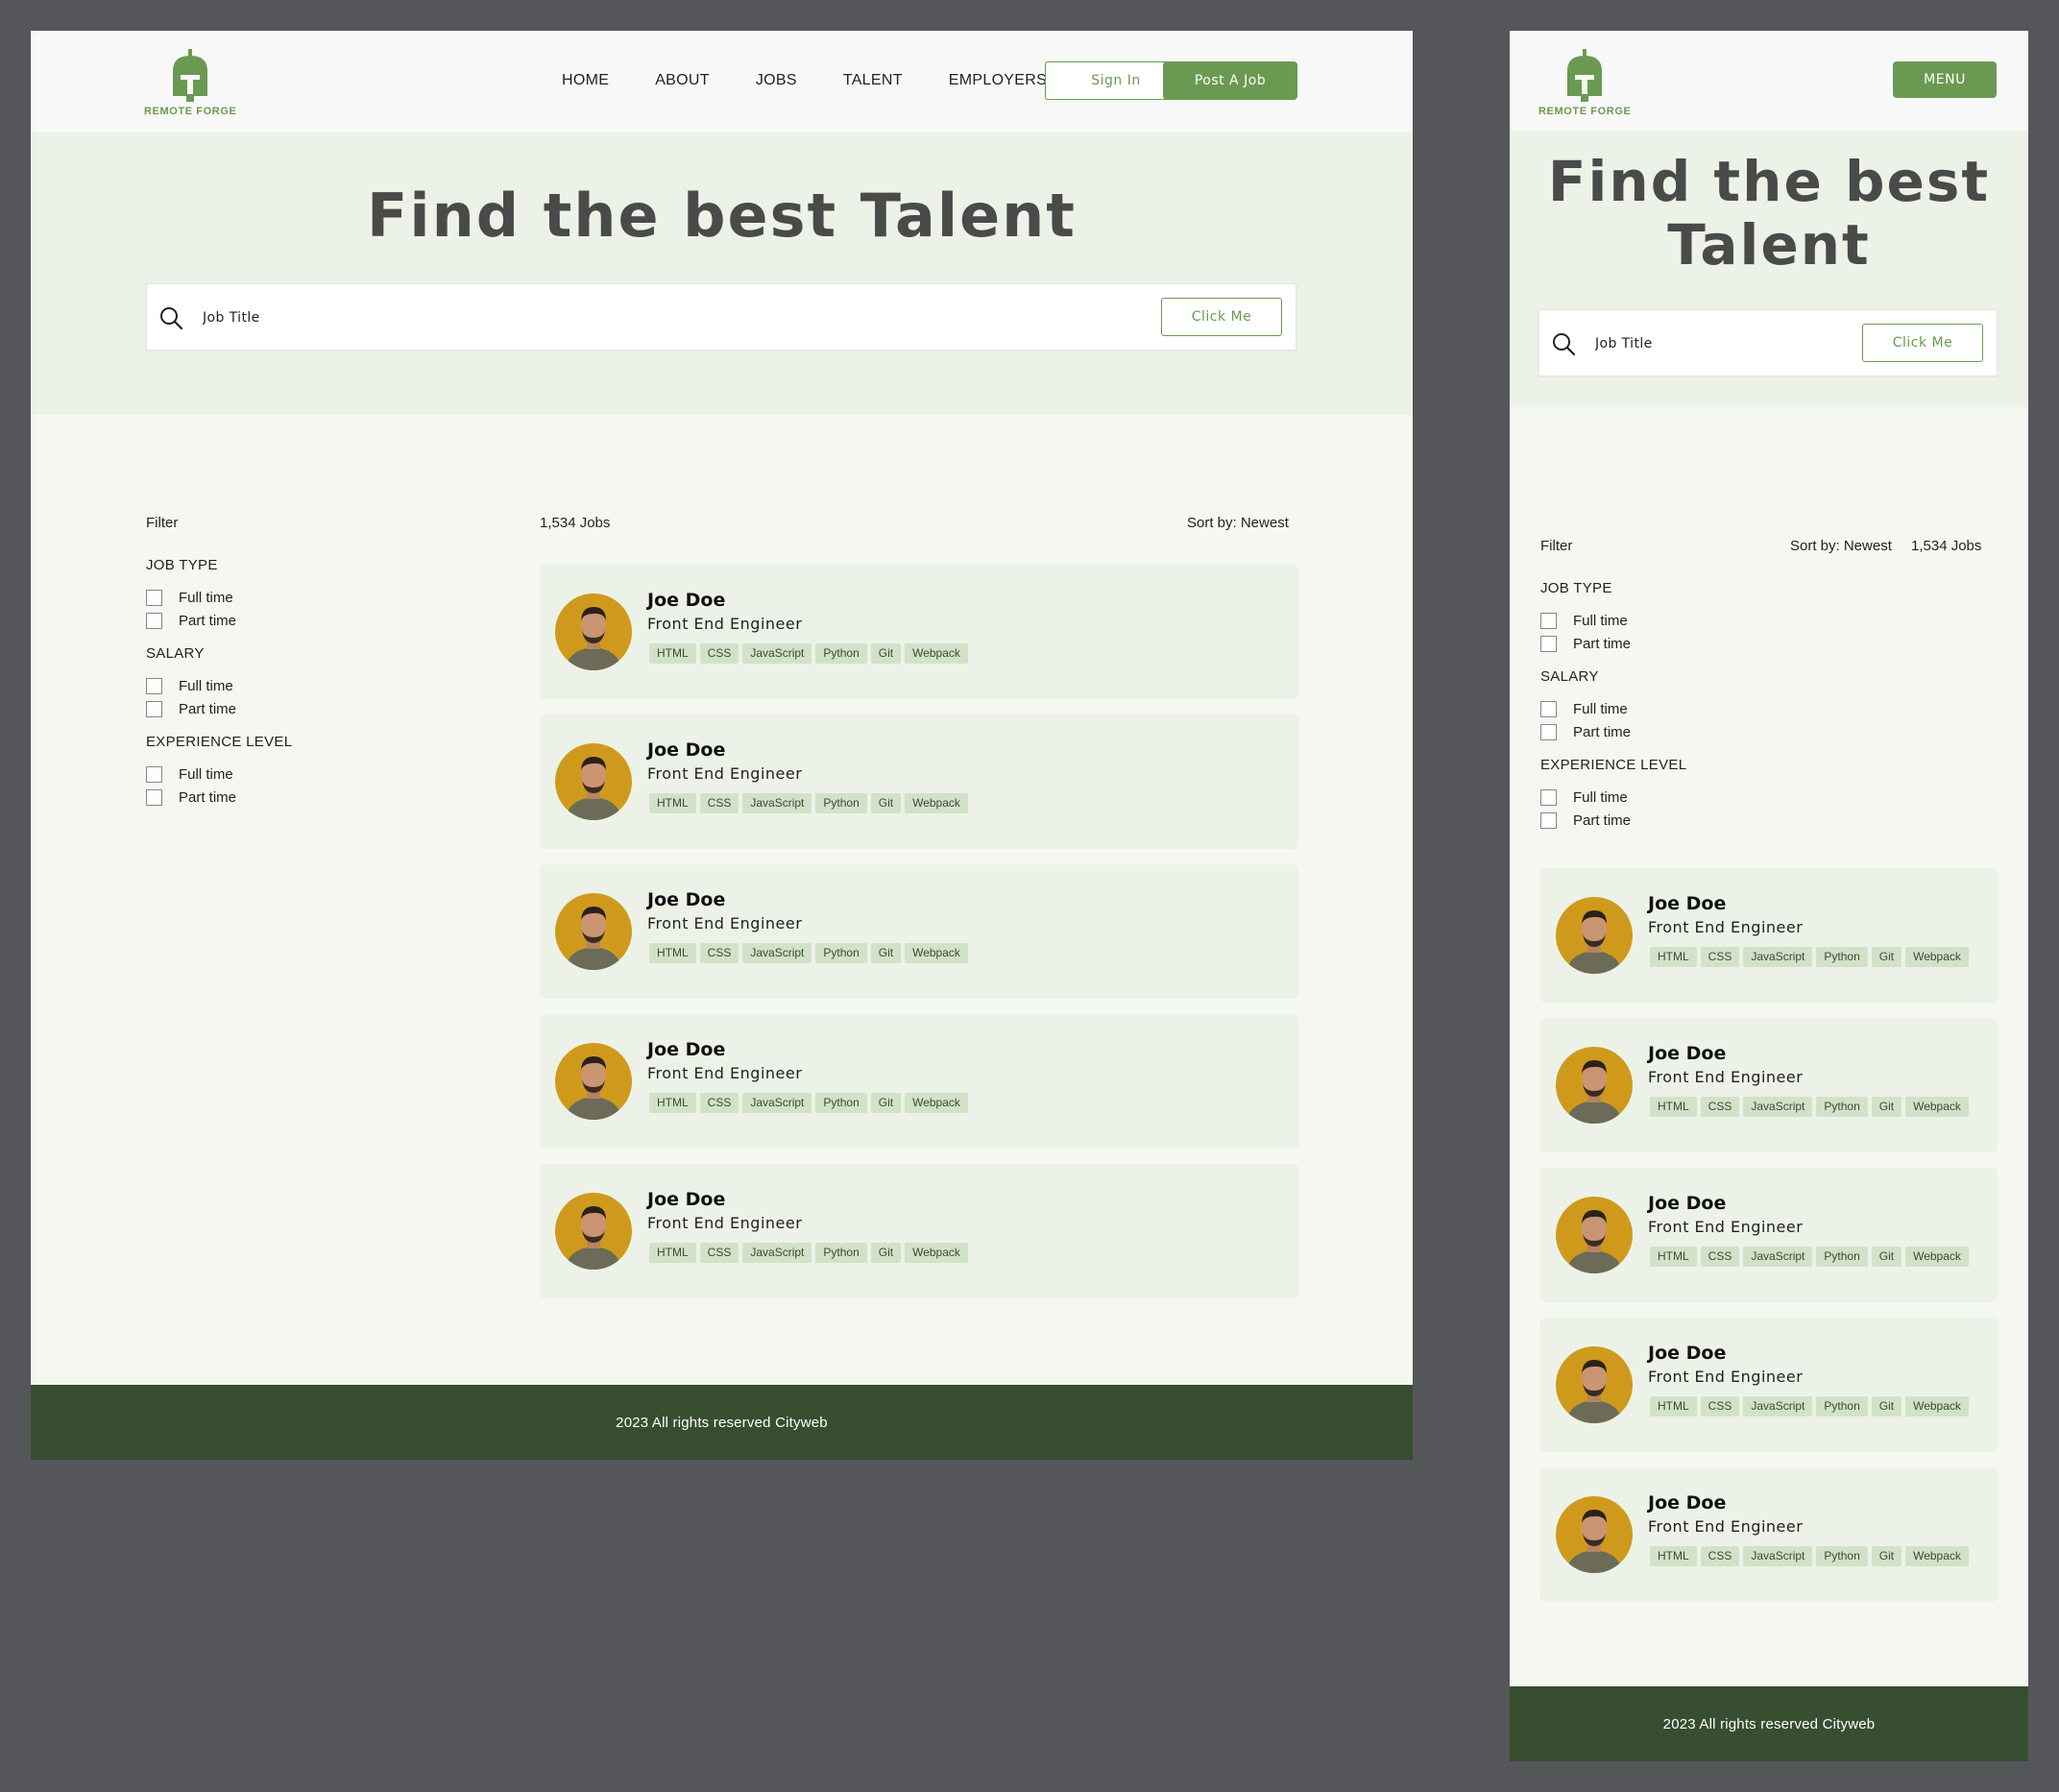 The image size is (2059, 1792). I want to click on skill-tag: Webpack, so click(1937, 1406).